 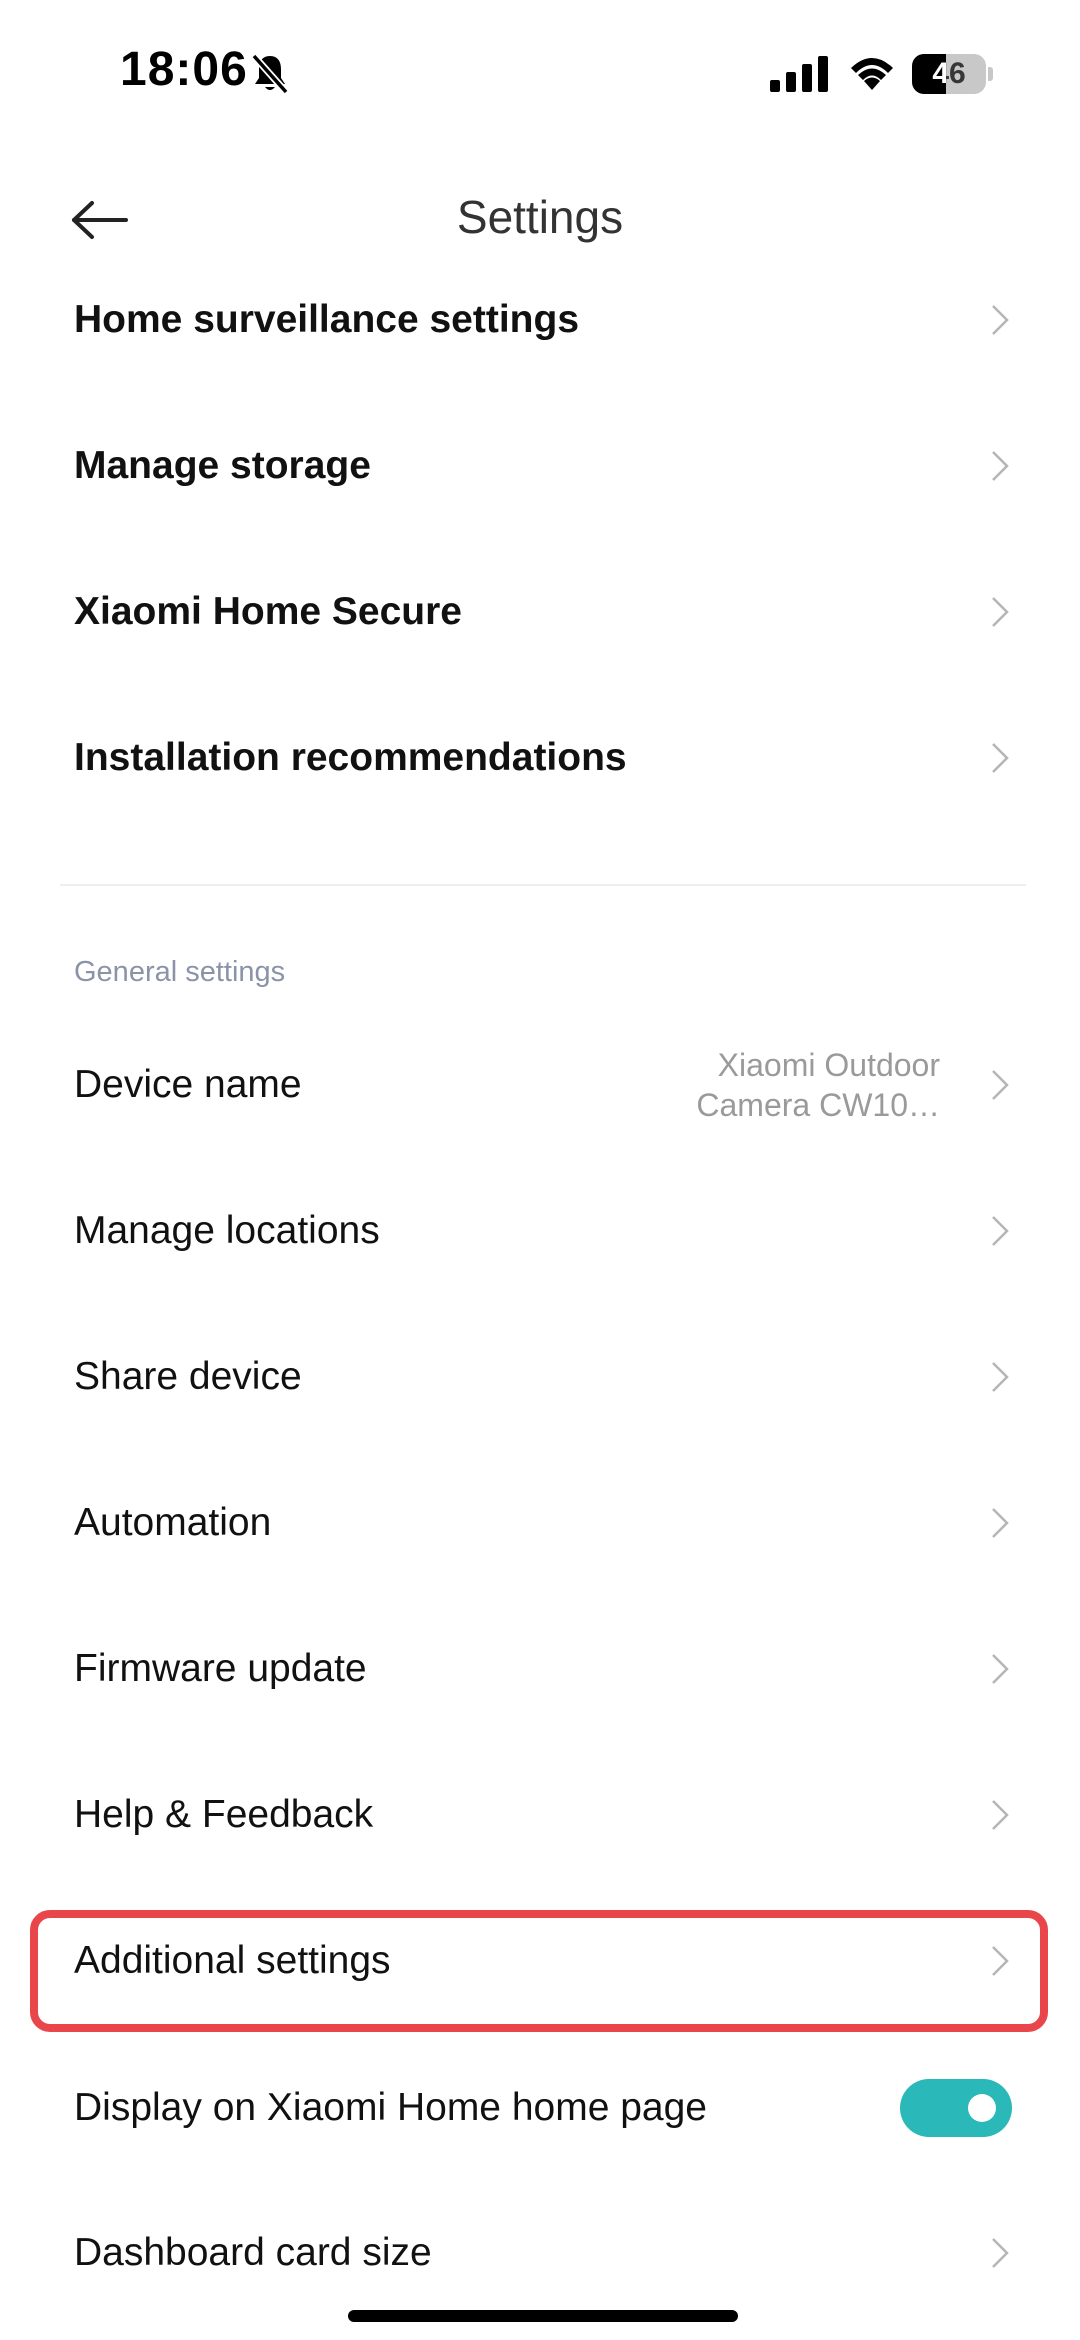 What do you see at coordinates (184, 69) in the screenshot?
I see `status-time: 18:06` at bounding box center [184, 69].